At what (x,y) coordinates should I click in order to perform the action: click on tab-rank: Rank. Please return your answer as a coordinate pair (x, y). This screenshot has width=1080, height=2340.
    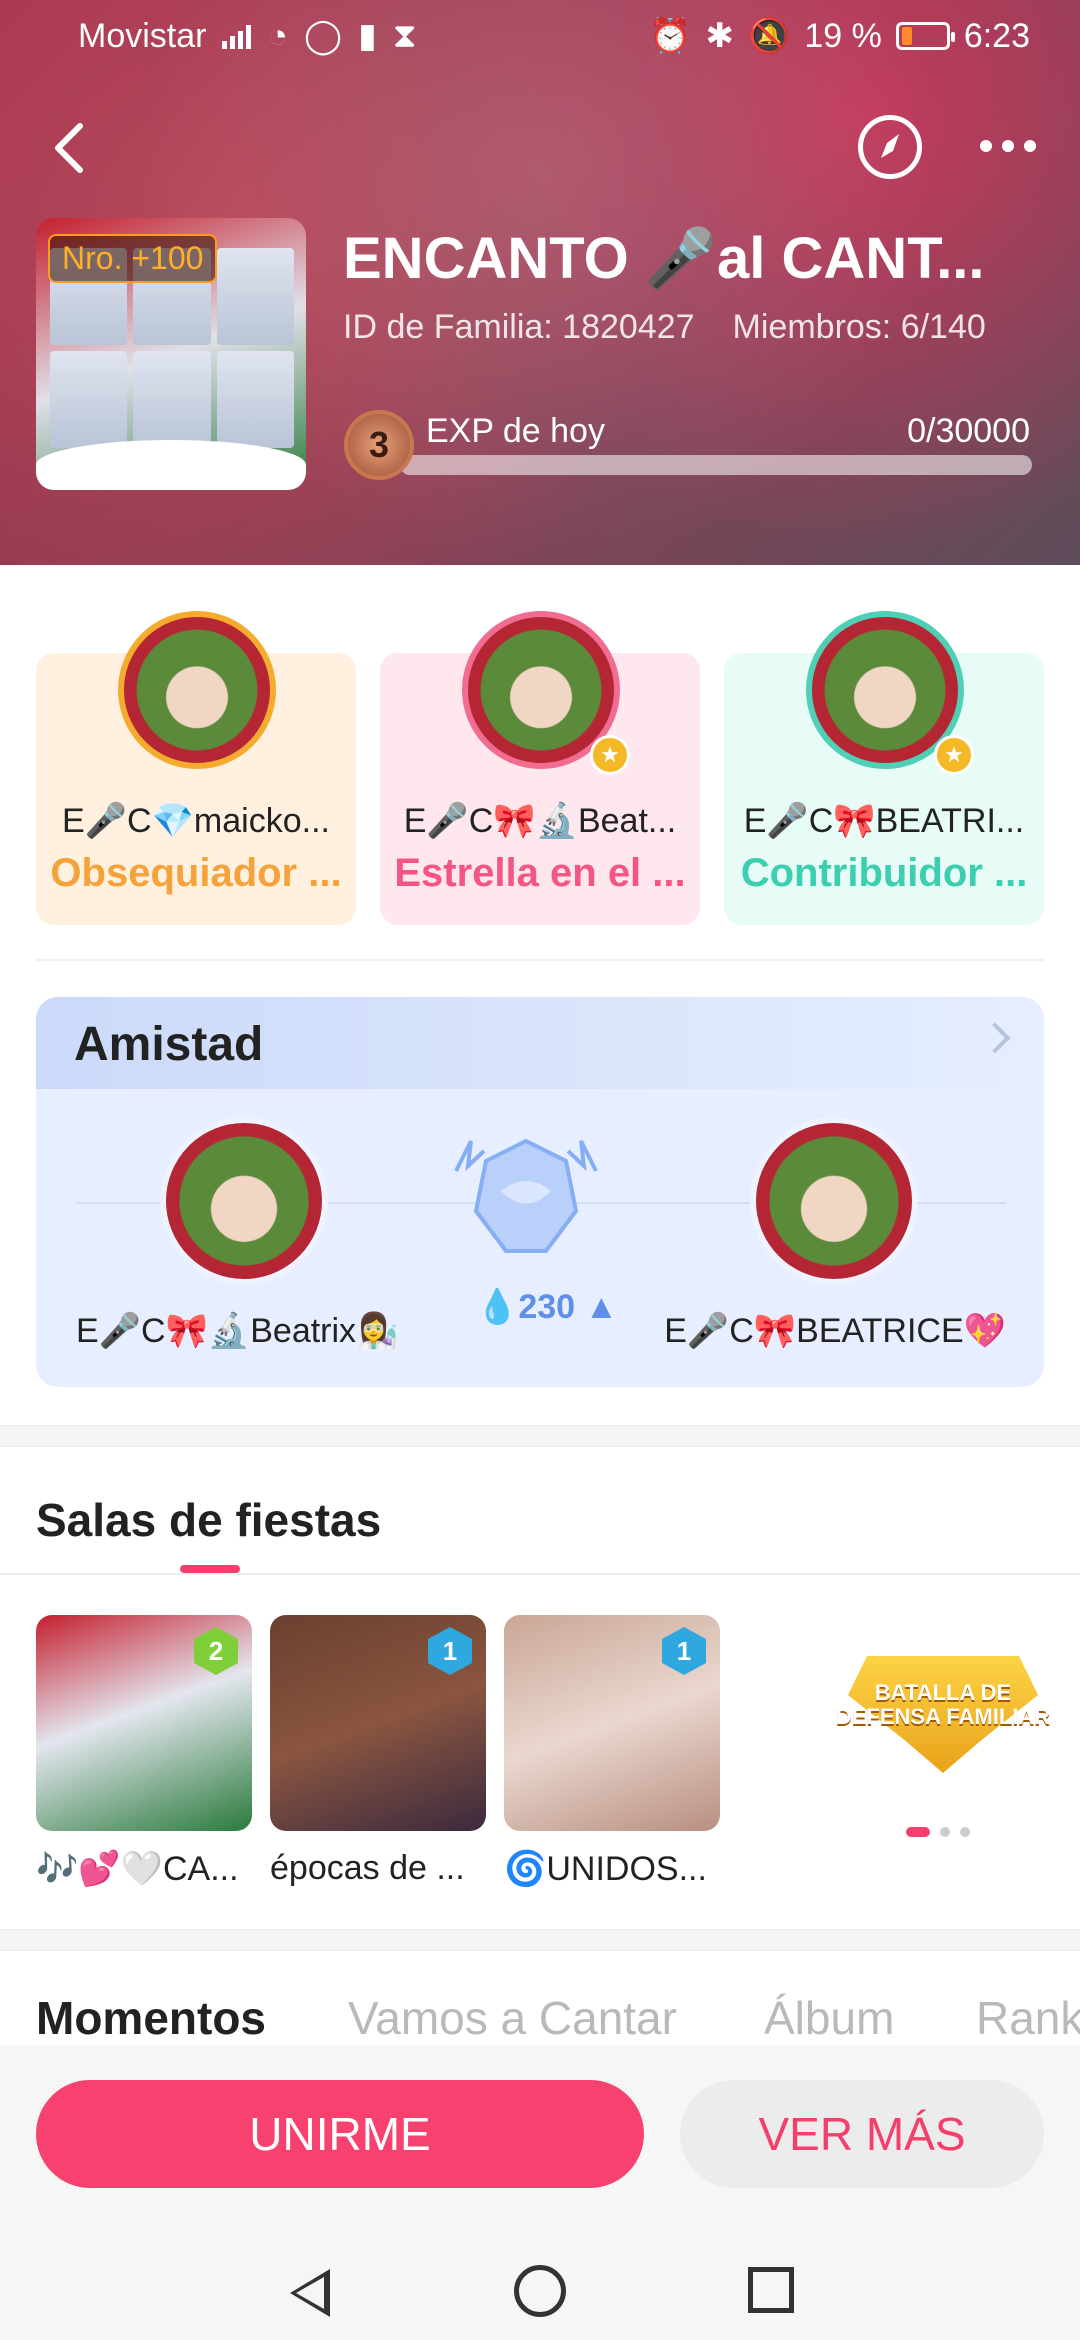
    Looking at the image, I should click on (1028, 2018).